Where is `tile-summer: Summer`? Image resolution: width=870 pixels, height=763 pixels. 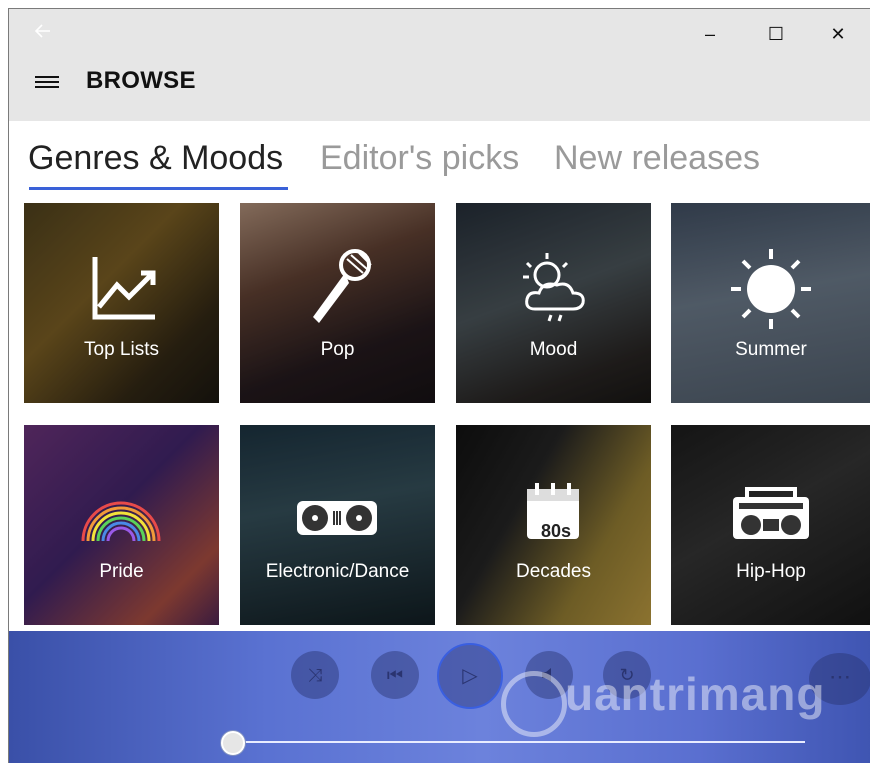 tile-summer: Summer is located at coordinates (770, 303).